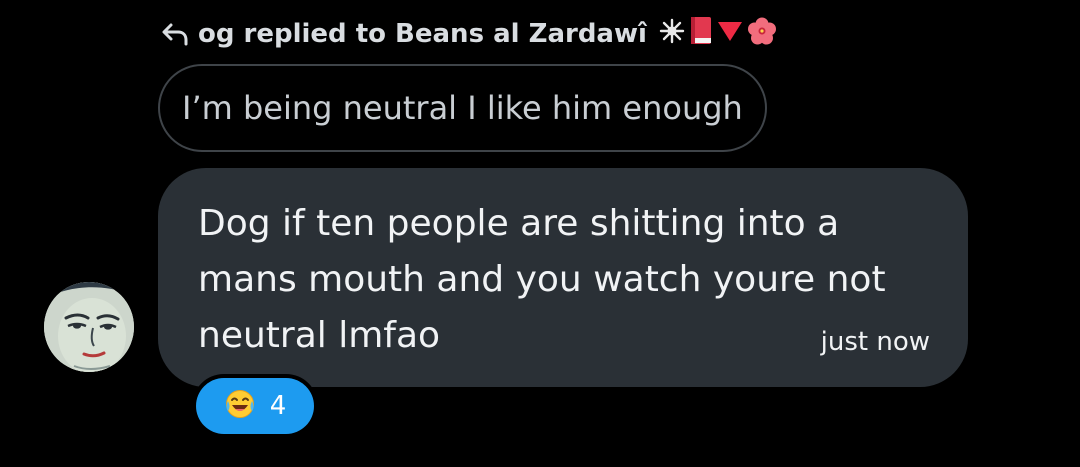 This screenshot has height=467, width=1080. I want to click on avatar, so click(89, 327).